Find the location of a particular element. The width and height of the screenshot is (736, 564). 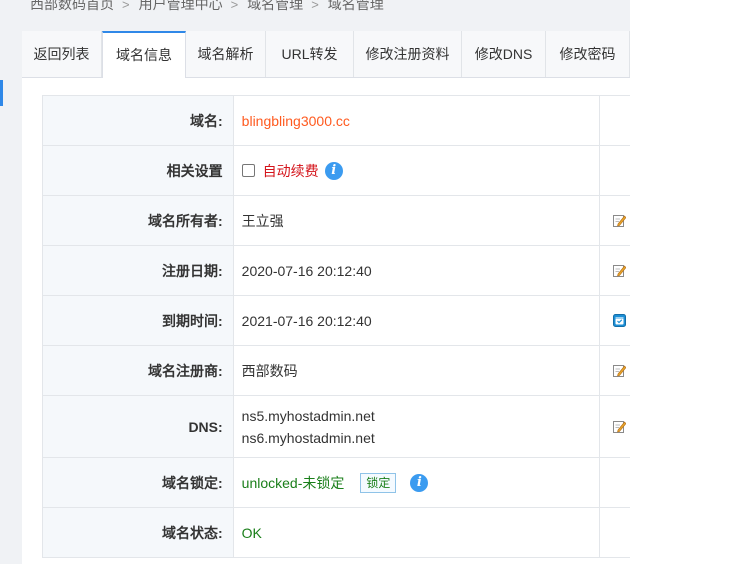

domain-action-cell is located at coordinates (615, 120).